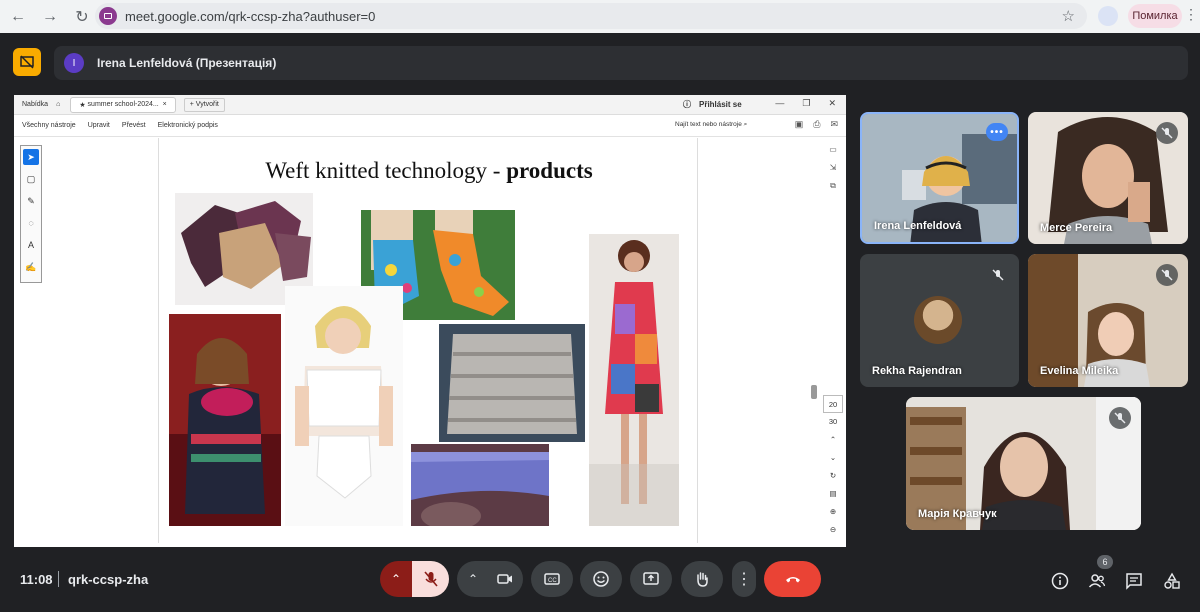 The width and height of the screenshot is (1200, 612). I want to click on pdf-right-tools: ▭ ⇲ ⧉, so click(833, 172).